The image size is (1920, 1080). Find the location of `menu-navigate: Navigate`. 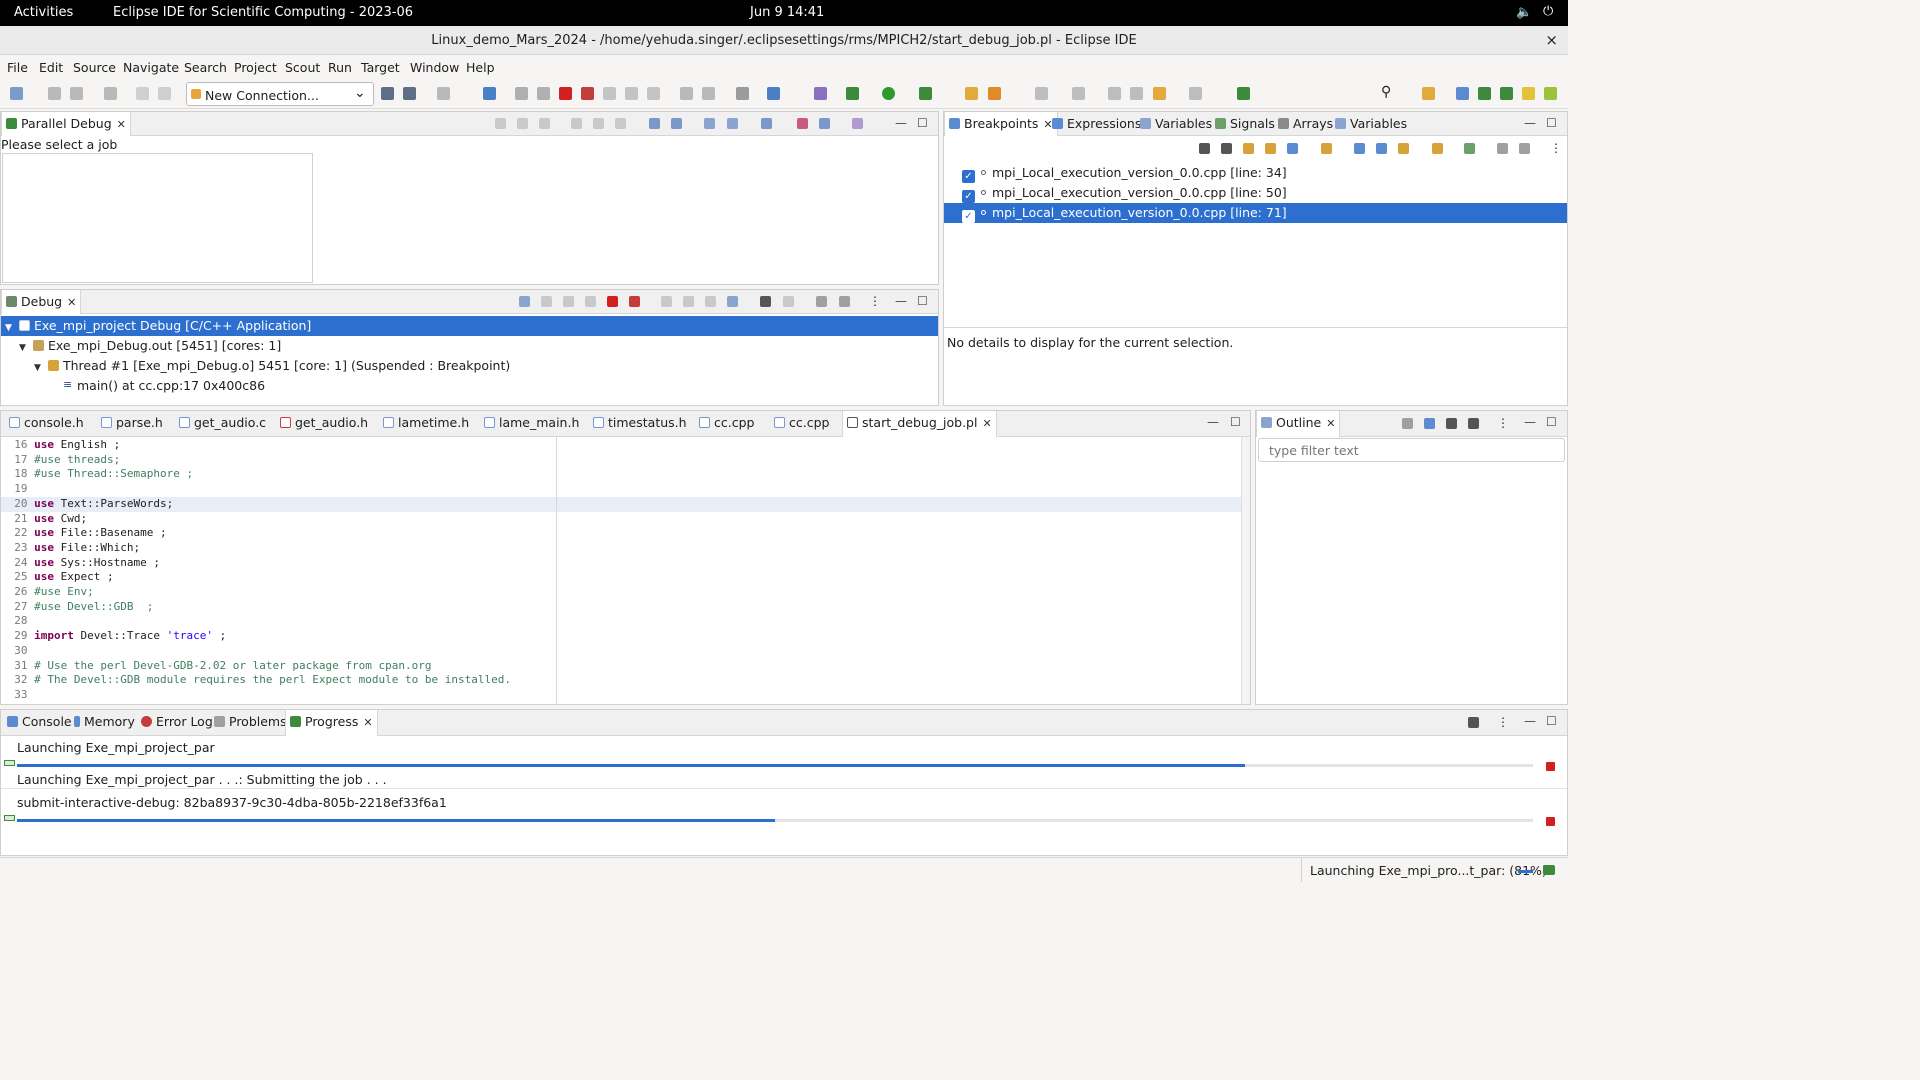

menu-navigate: Navigate is located at coordinates (151, 67).